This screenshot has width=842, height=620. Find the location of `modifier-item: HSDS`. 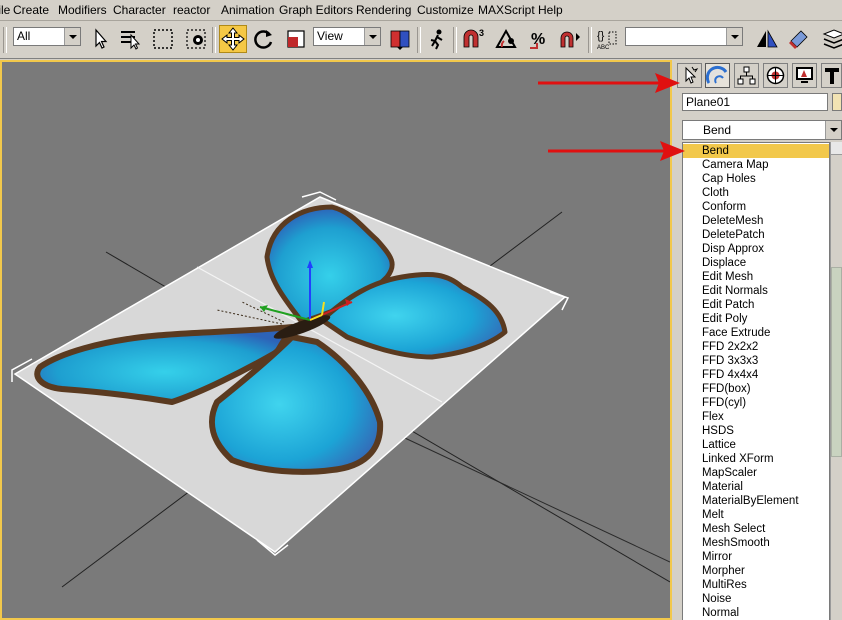

modifier-item: HSDS is located at coordinates (756, 431).